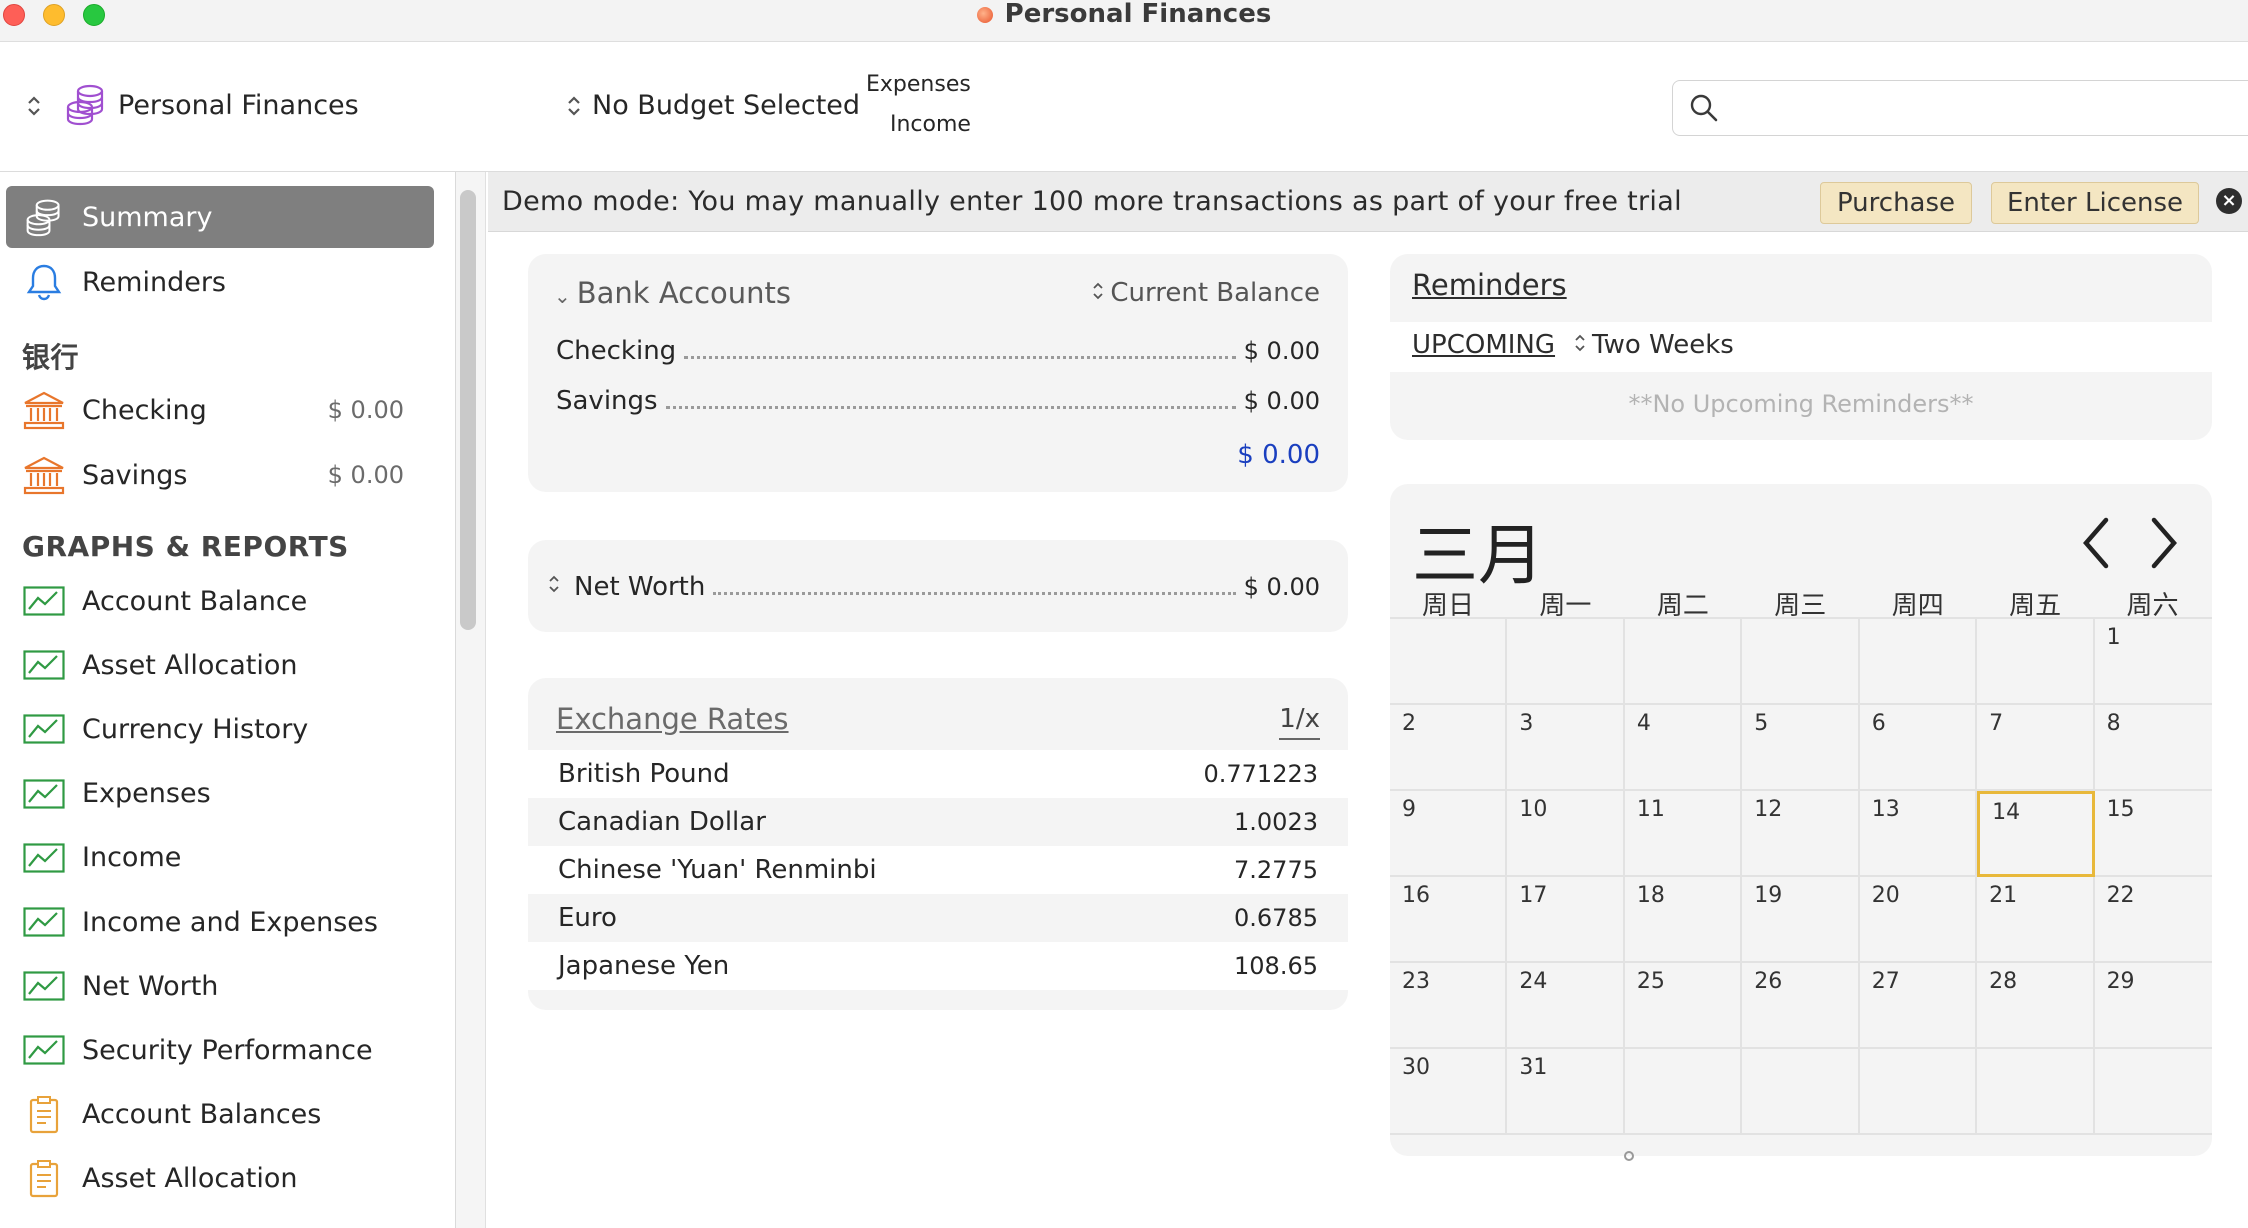 The width and height of the screenshot is (2248, 1228). What do you see at coordinates (684, 293) in the screenshot?
I see `bank-accounts-title: Bank Accounts` at bounding box center [684, 293].